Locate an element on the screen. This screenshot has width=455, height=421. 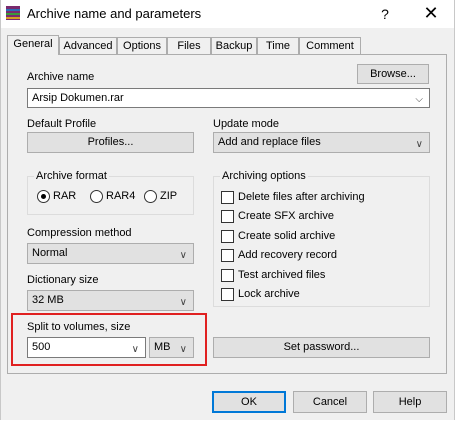
radio-rar is located at coordinates (43, 196).